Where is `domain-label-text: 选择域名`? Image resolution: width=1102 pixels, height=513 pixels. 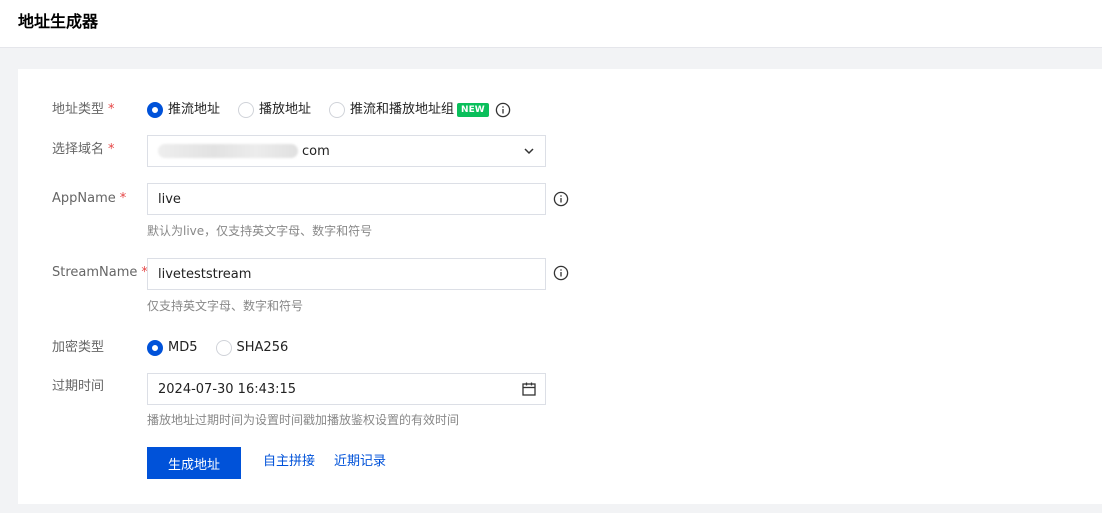 domain-label-text: 选择域名 is located at coordinates (78, 149).